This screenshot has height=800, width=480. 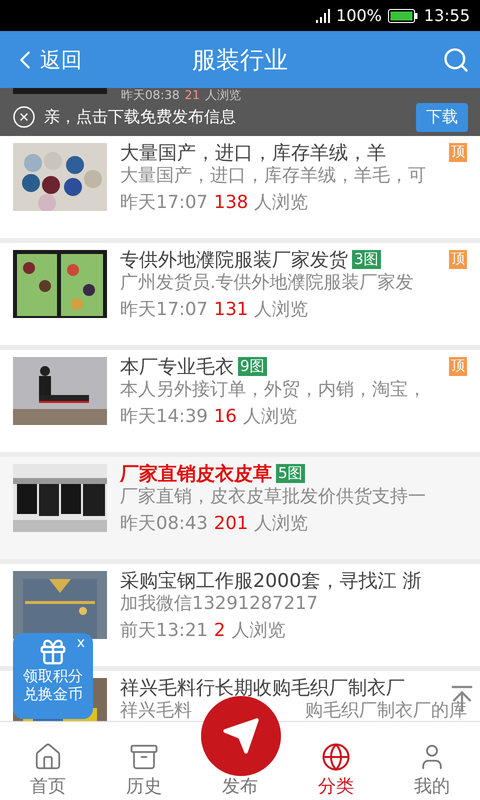 What do you see at coordinates (253, 153) in the screenshot?
I see `listing-title: 大量国产，进口，库存羊绒，羊` at bounding box center [253, 153].